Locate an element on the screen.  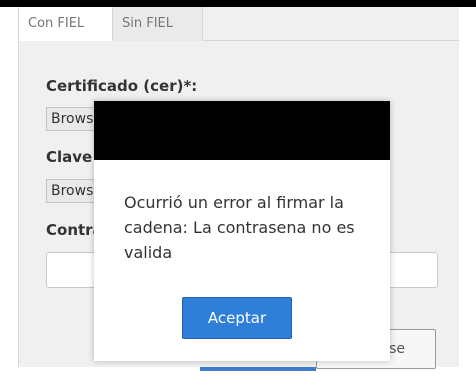
tab-con-fiel: Con FIEL is located at coordinates (66, 24).